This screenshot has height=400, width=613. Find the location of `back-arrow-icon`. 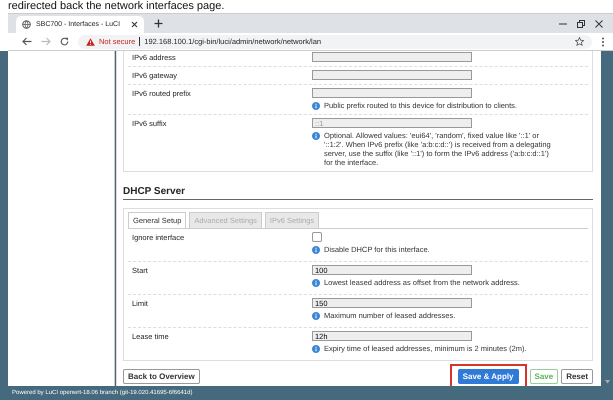

back-arrow-icon is located at coordinates (27, 41).